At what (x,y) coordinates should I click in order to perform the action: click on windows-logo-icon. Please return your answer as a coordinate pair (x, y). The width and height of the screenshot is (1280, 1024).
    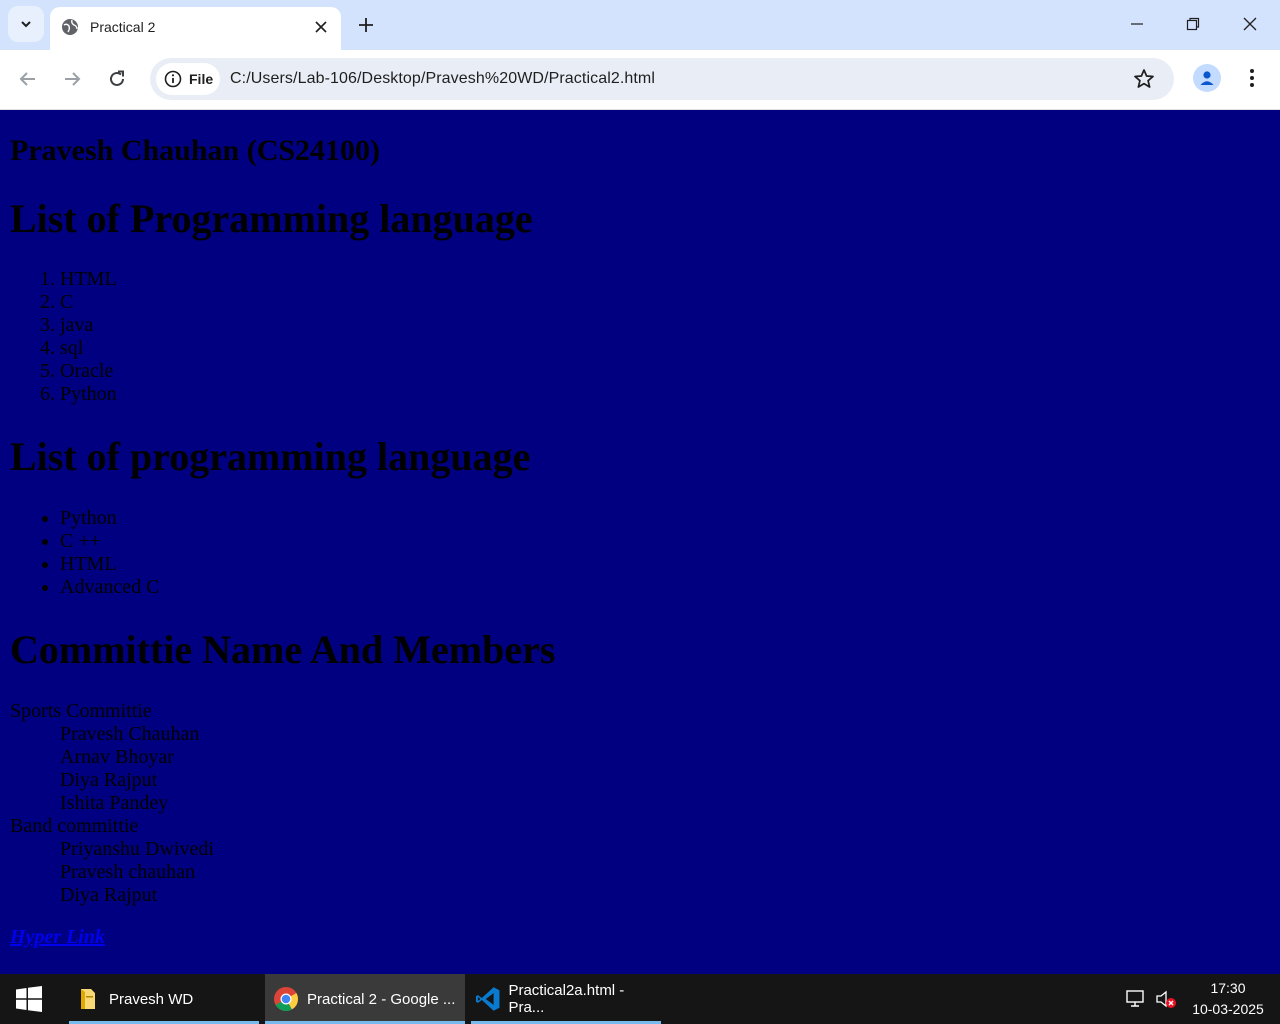
    Looking at the image, I should click on (29, 999).